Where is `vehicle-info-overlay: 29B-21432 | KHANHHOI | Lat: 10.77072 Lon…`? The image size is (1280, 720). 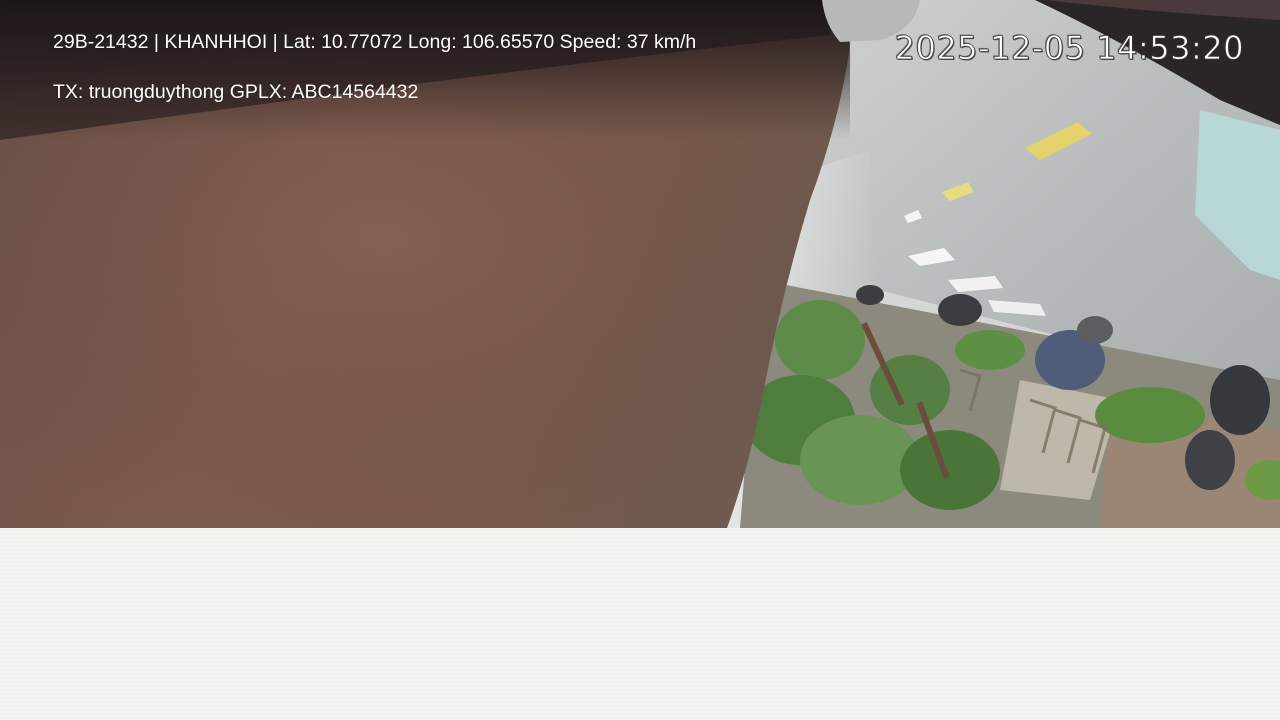 vehicle-info-overlay: 29B-21432 | KHANHHOI | Lat: 10.77072 Lon… is located at coordinates (375, 42).